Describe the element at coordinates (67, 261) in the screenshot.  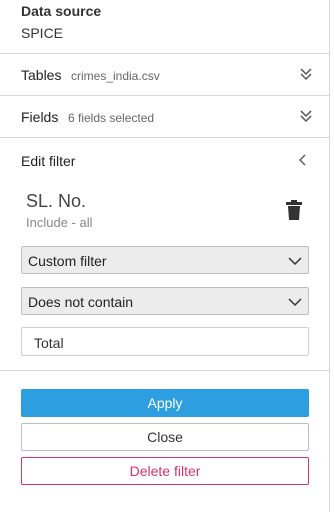
I see `filter-type-value: Custom filter` at that location.